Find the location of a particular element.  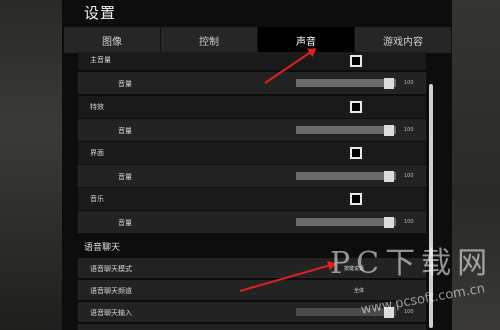

voice-chat-section-title: 语音聊天 is located at coordinates (102, 248).